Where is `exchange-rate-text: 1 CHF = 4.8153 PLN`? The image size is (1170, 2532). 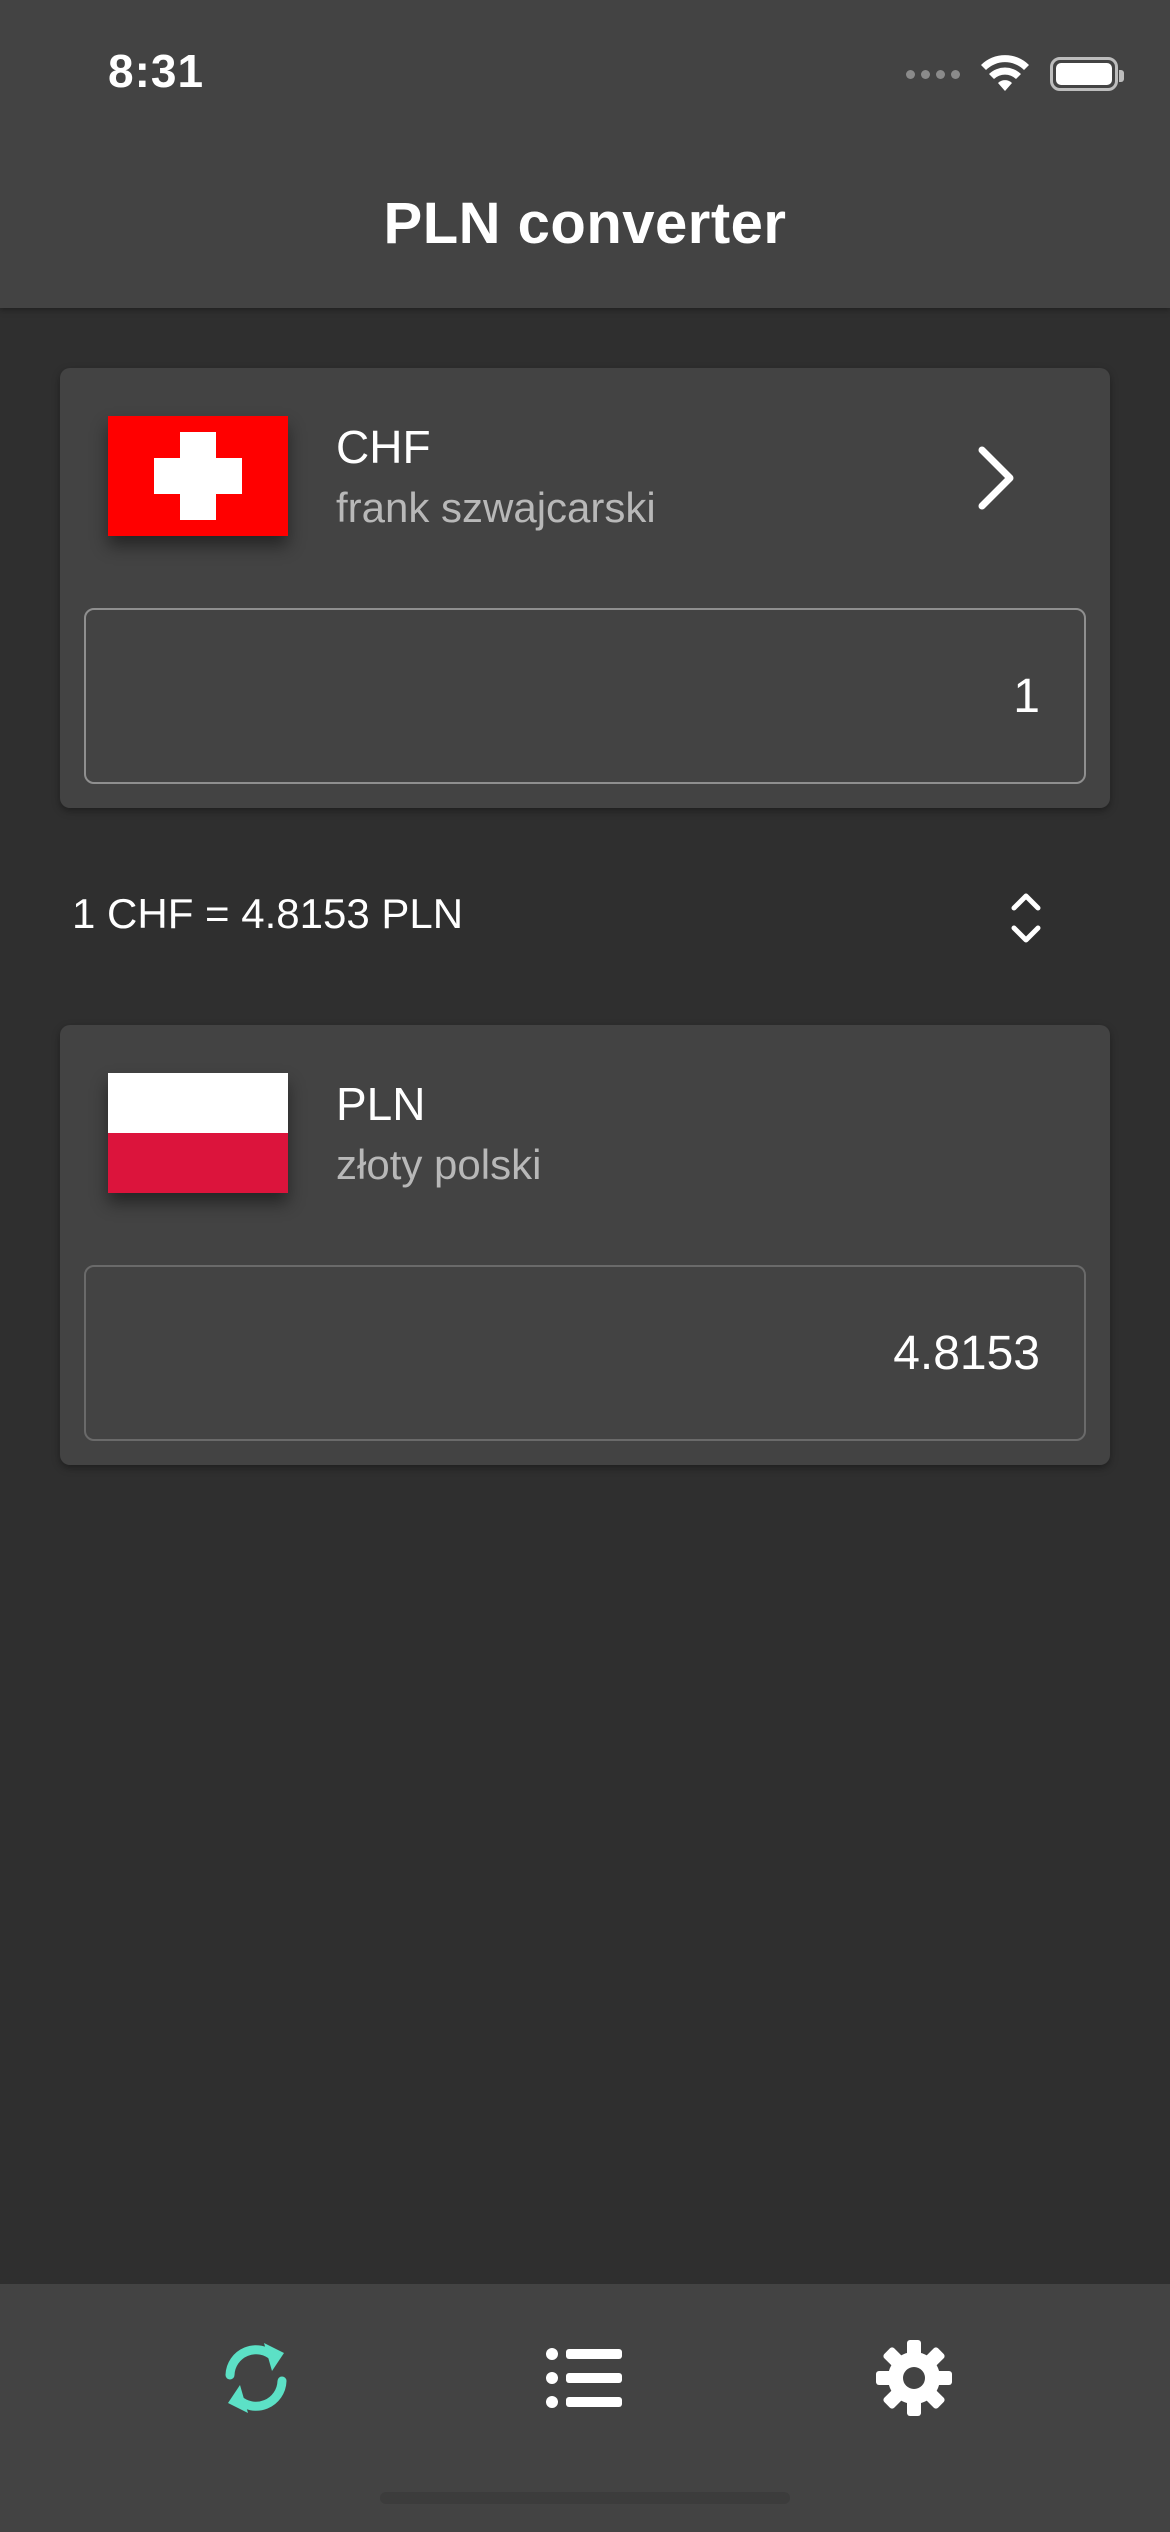 exchange-rate-text: 1 CHF = 4.8153 PLN is located at coordinates (268, 913).